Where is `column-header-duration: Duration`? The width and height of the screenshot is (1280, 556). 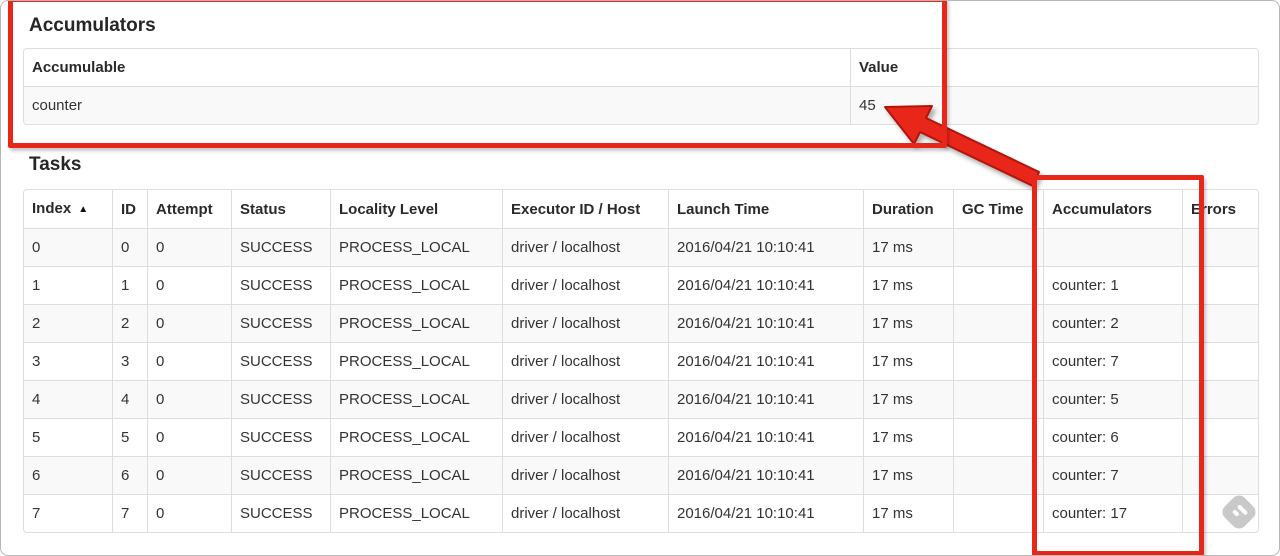
column-header-duration: Duration is located at coordinates (909, 209).